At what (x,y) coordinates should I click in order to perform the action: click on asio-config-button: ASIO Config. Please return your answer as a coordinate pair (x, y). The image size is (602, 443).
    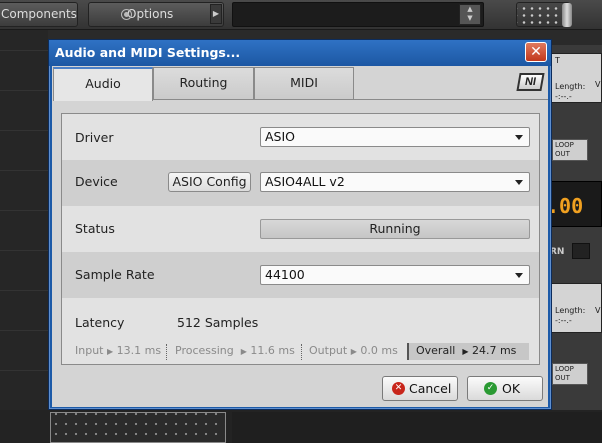
    Looking at the image, I should click on (209, 182).